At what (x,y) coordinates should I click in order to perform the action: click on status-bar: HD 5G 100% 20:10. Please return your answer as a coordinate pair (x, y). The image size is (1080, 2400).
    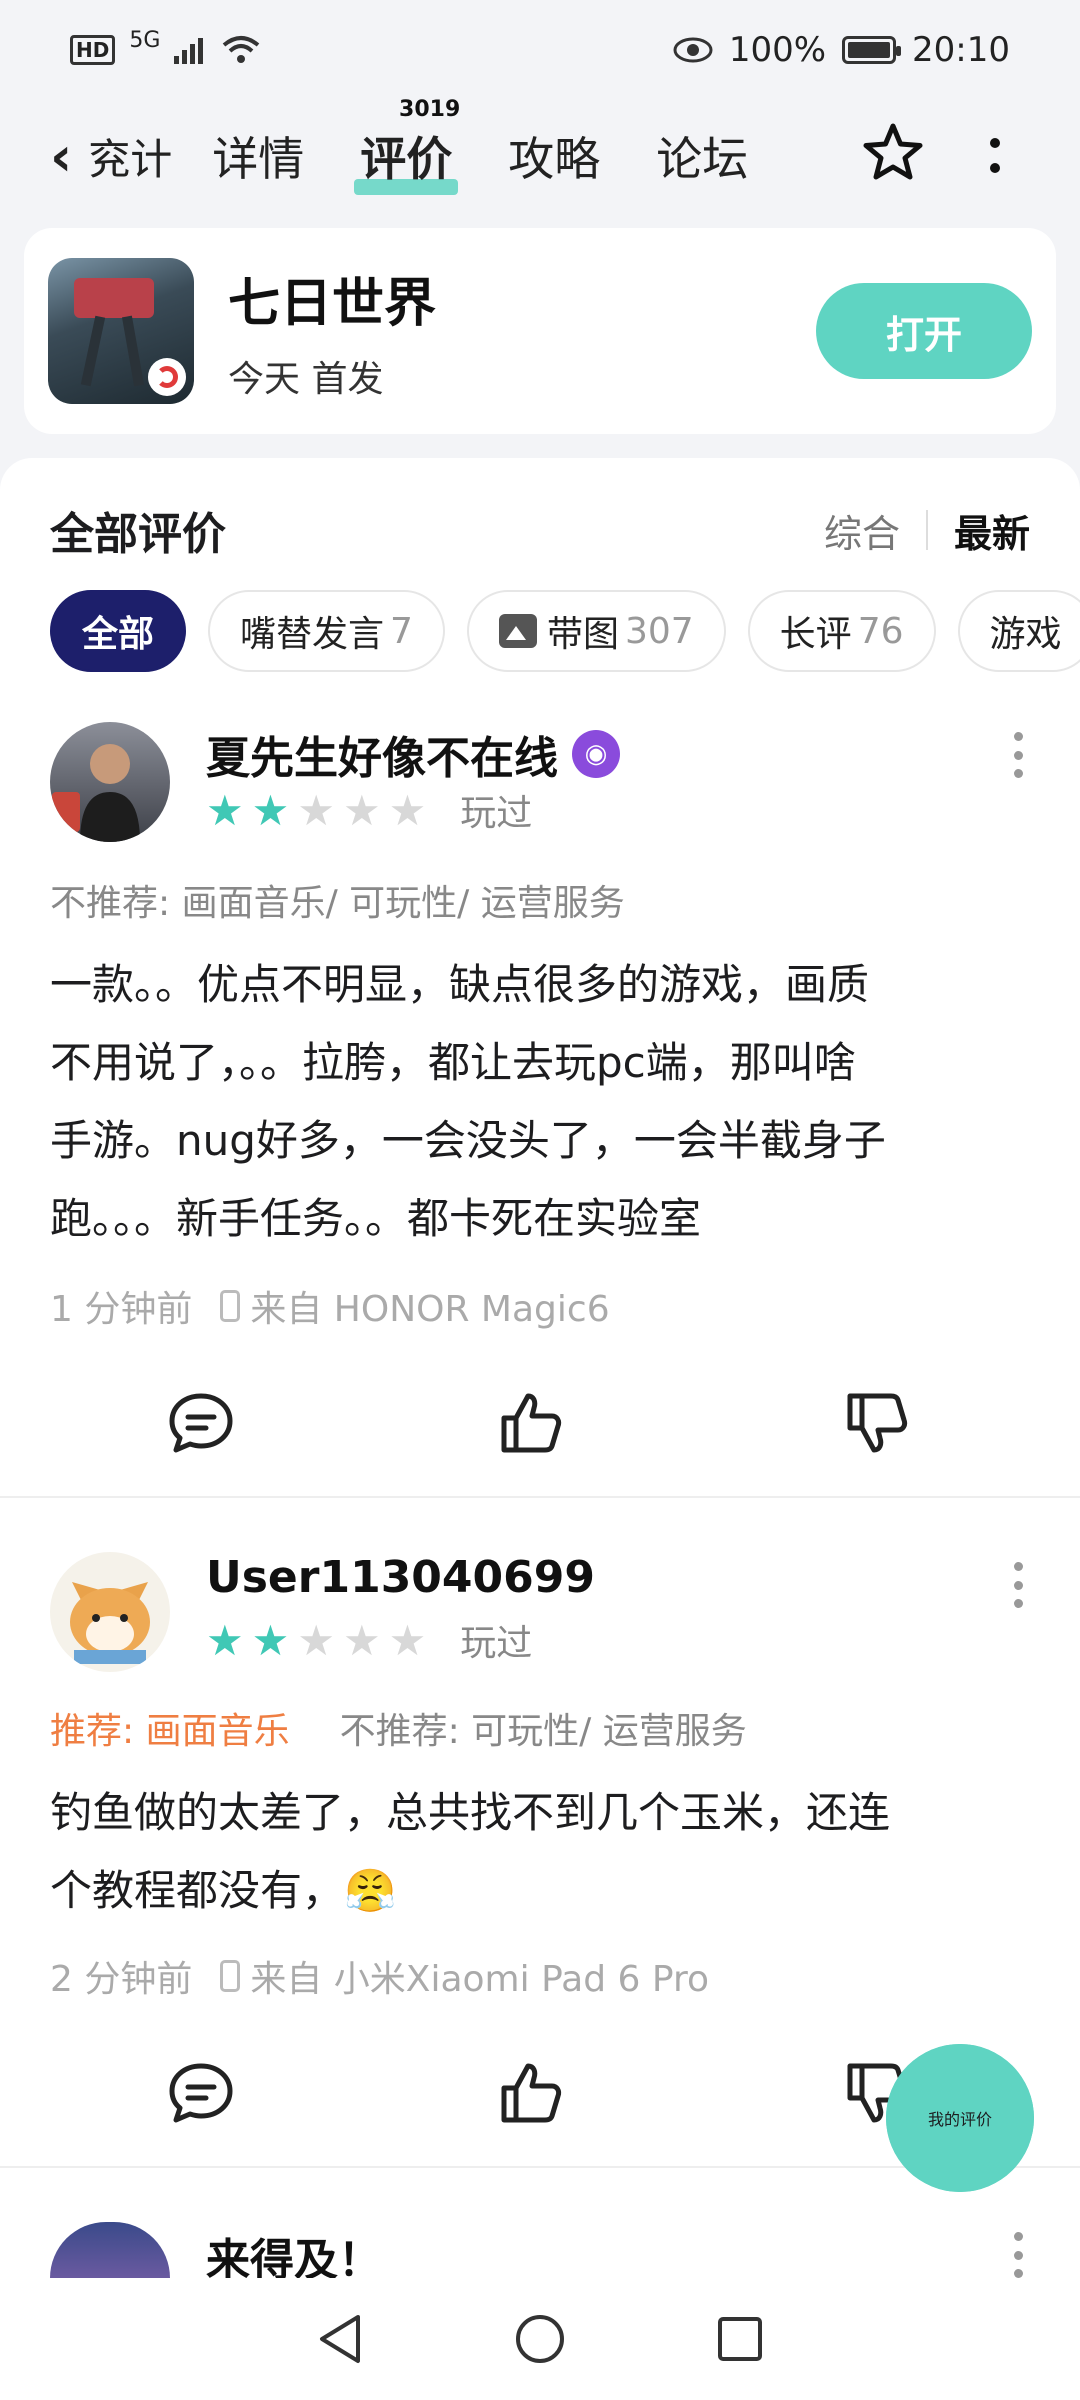
    Looking at the image, I should click on (540, 50).